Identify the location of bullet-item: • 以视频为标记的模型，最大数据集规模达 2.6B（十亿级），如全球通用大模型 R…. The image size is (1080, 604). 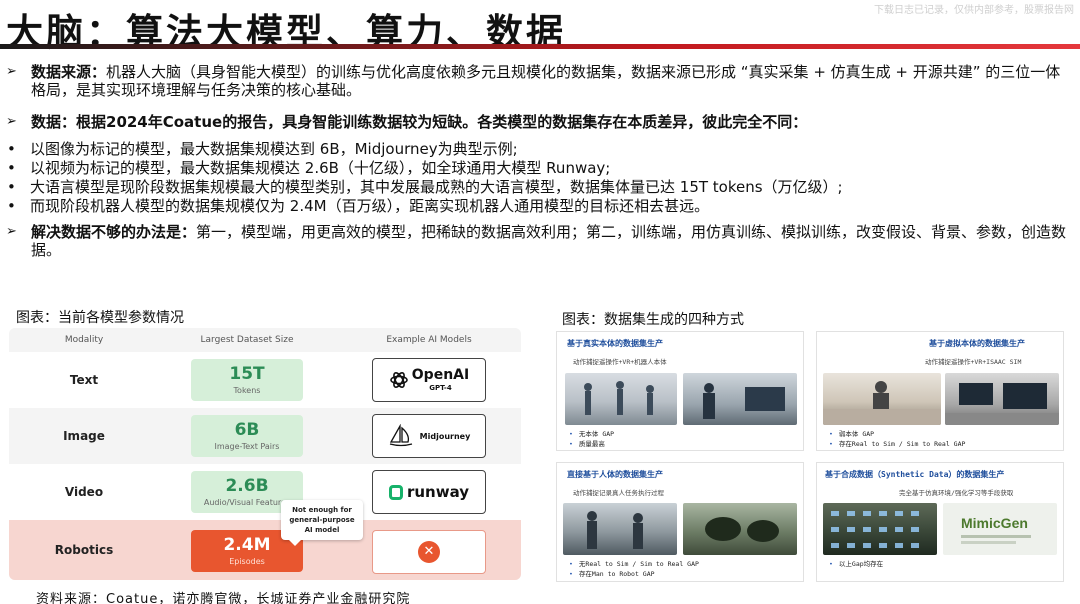
(538, 168).